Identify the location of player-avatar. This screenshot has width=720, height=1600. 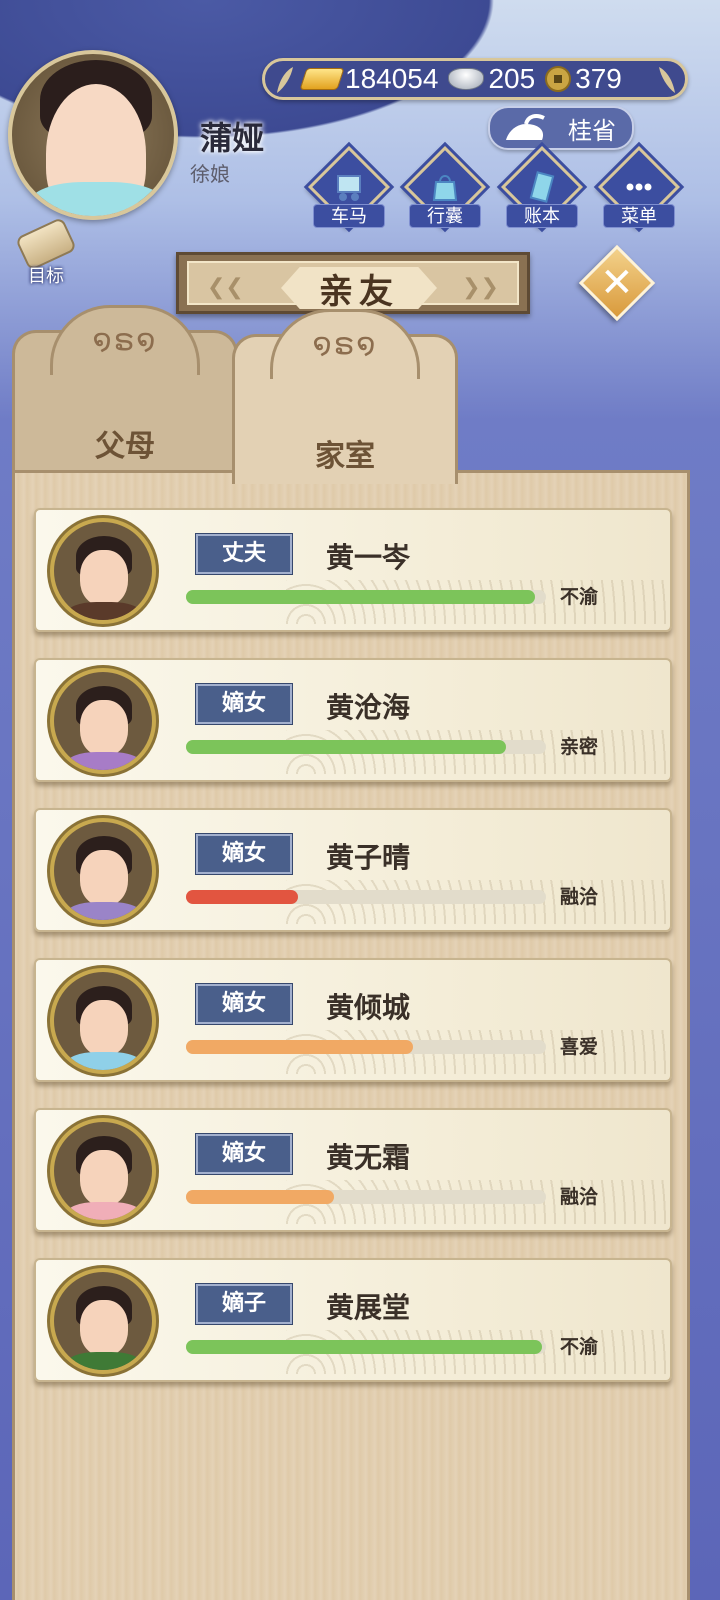
(93, 135).